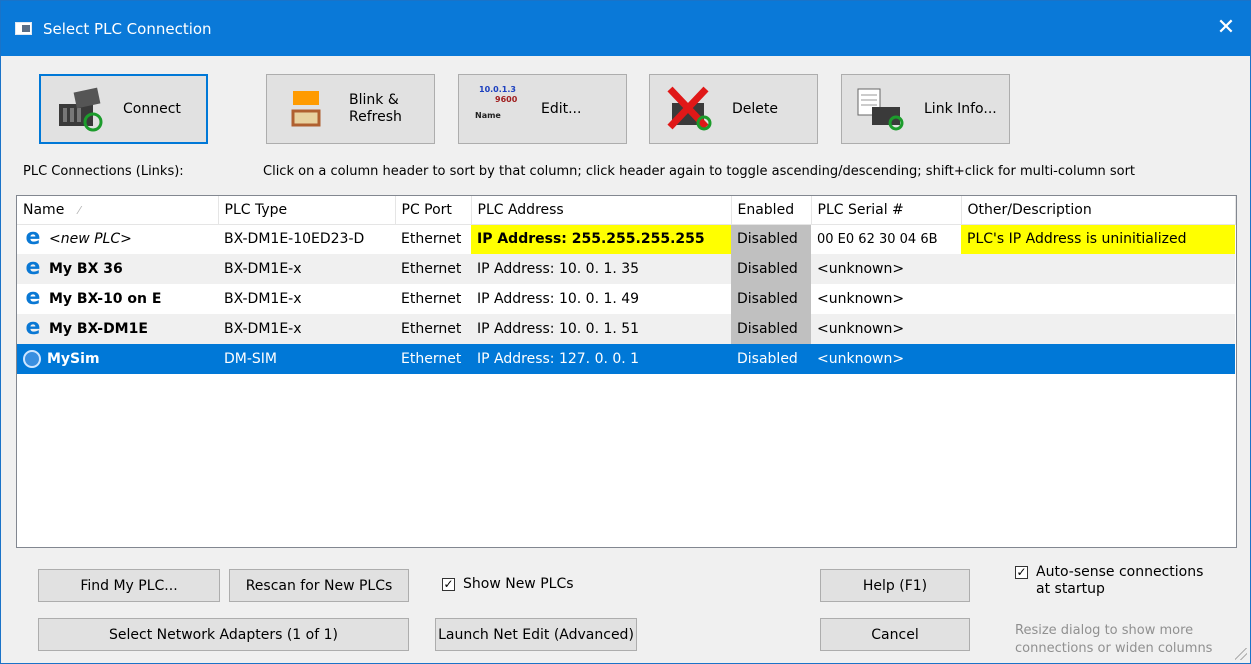 This screenshot has height=664, width=1251. What do you see at coordinates (433, 210) in the screenshot?
I see `column-header-pc-port: PC Port` at bounding box center [433, 210].